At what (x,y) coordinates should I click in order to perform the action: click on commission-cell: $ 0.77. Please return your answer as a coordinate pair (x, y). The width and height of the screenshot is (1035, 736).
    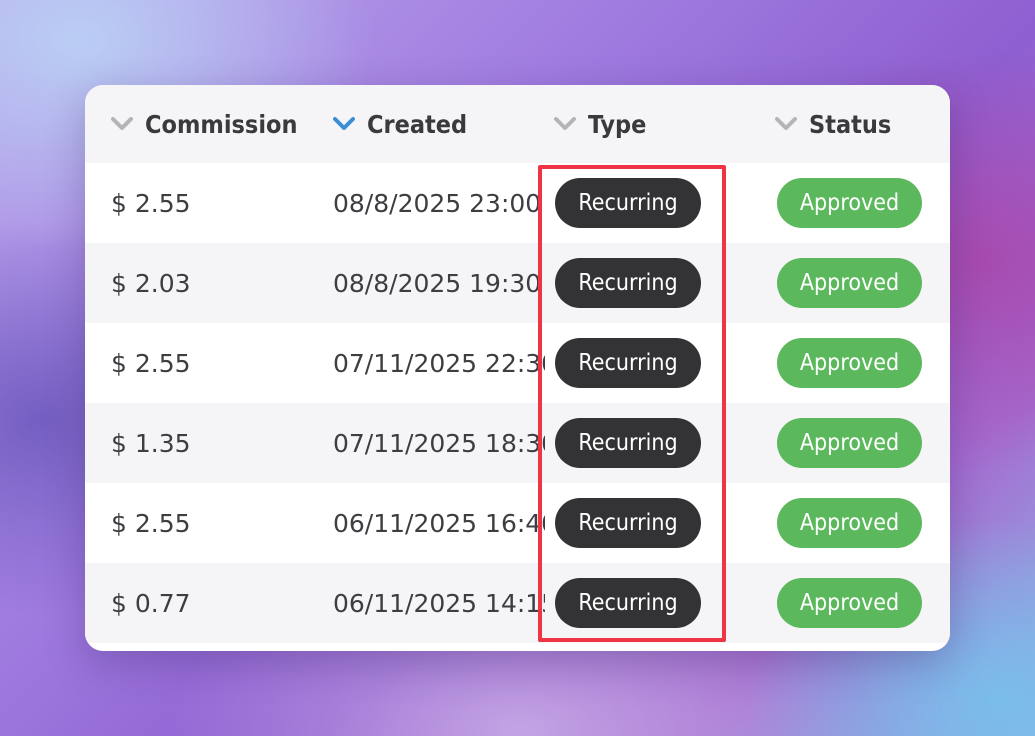
    Looking at the image, I should click on (151, 603).